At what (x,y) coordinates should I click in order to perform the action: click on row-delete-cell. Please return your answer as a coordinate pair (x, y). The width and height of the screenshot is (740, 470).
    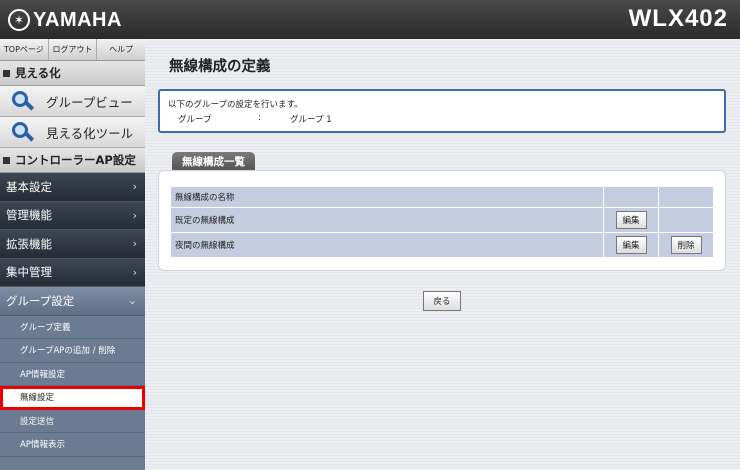
    Looking at the image, I should click on (686, 220).